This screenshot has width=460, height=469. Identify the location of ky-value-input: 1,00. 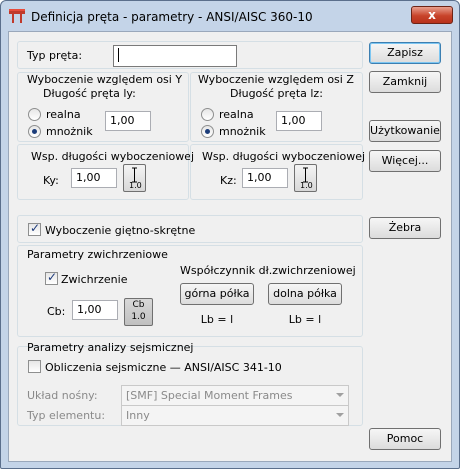
(94, 178).